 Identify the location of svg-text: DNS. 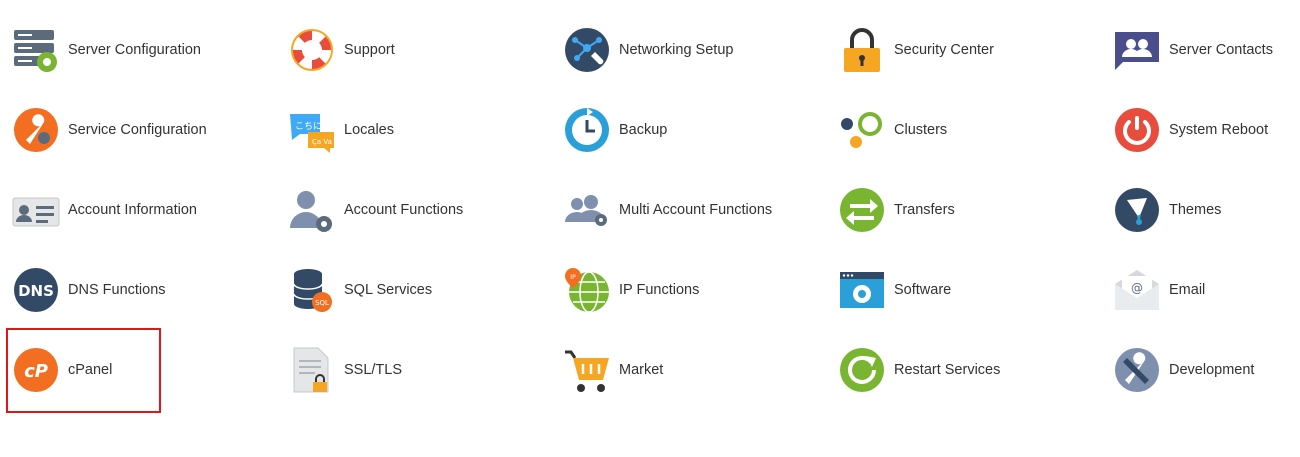
(36, 291).